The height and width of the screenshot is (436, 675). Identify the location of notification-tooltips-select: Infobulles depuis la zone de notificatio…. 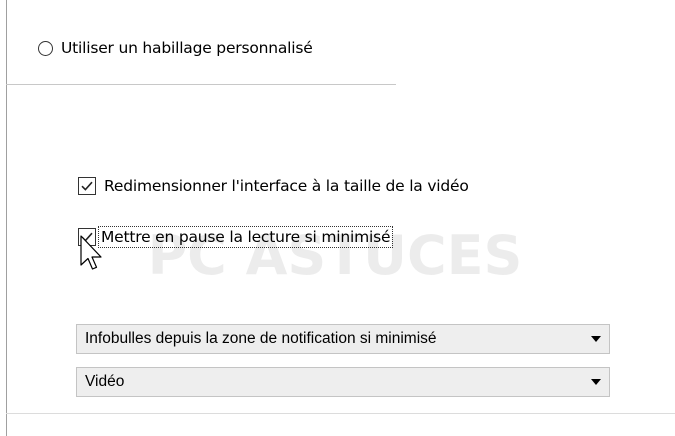
(343, 339).